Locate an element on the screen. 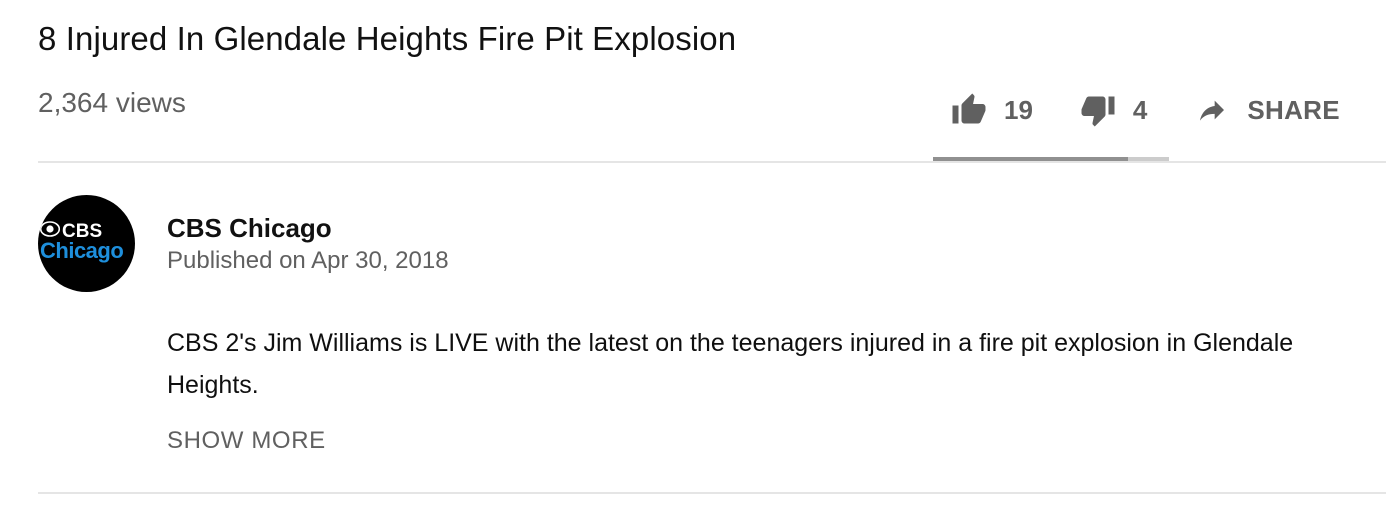 This screenshot has height=522, width=1386. like-count: 19 is located at coordinates (1018, 109).